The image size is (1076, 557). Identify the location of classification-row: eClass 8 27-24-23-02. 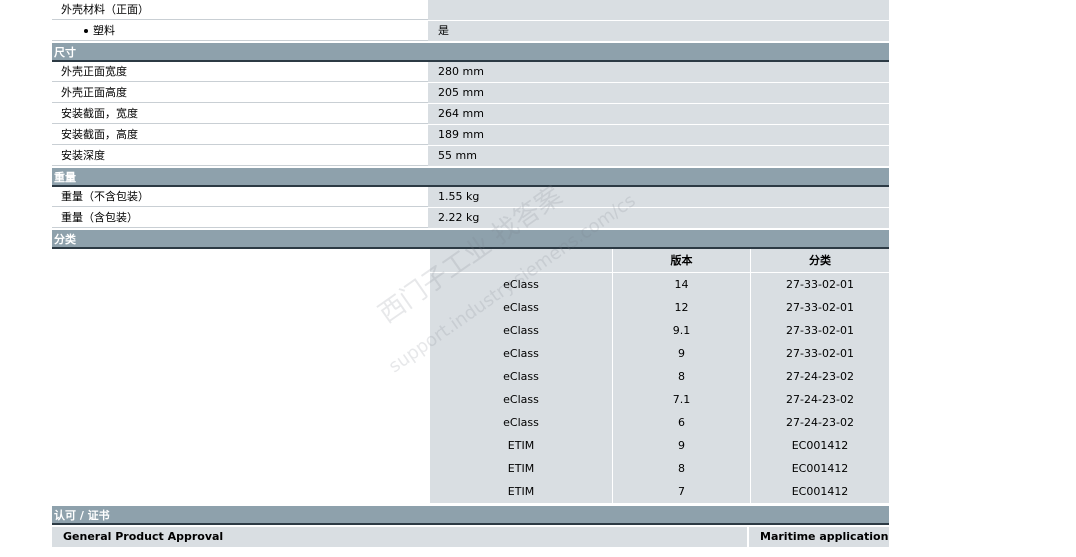
(659, 376).